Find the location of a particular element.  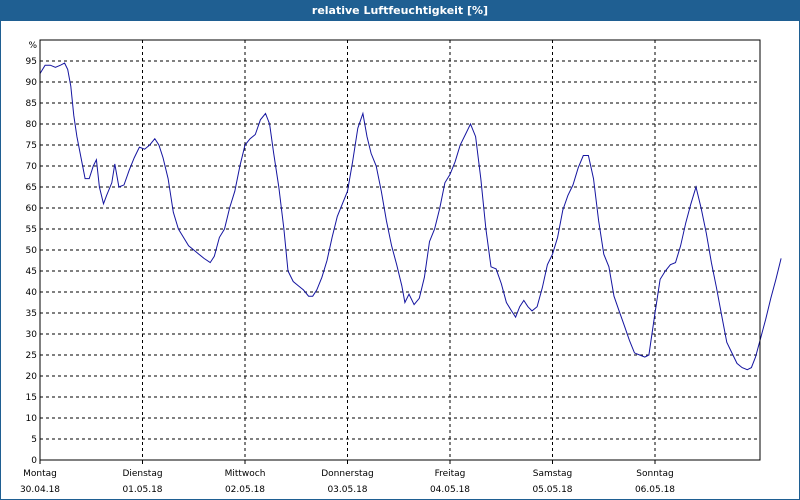

x-tick-label-day: Donnerstag is located at coordinates (347, 474).